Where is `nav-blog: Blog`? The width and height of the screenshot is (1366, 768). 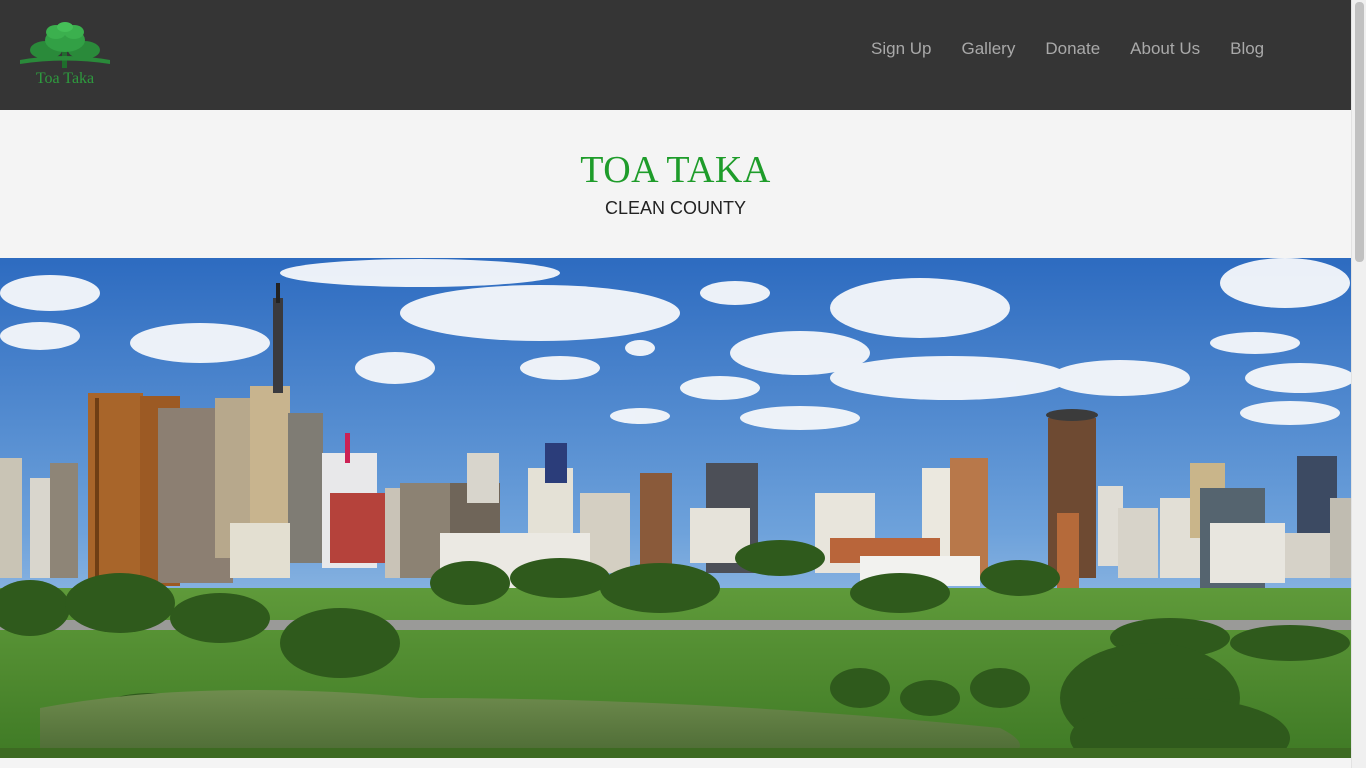
nav-blog: Blog is located at coordinates (1247, 49).